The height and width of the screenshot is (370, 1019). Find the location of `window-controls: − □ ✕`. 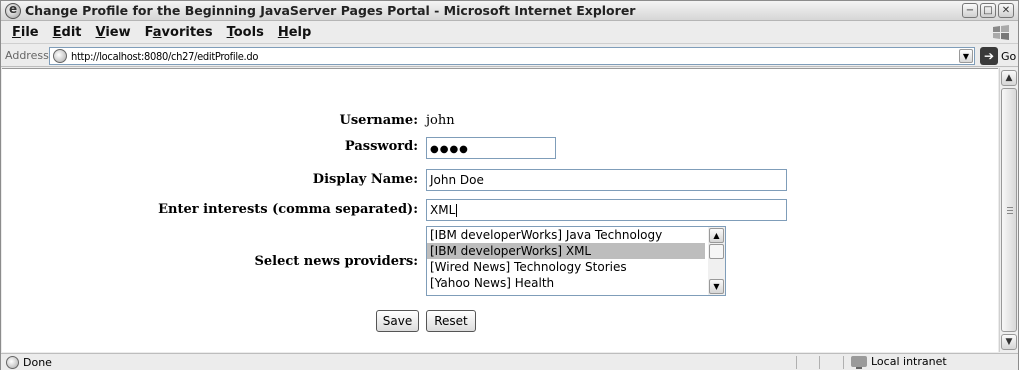

window-controls: − □ ✕ is located at coordinates (988, 10).